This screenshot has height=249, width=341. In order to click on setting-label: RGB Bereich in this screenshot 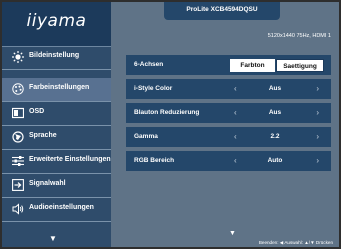, I will do `click(154, 160)`.